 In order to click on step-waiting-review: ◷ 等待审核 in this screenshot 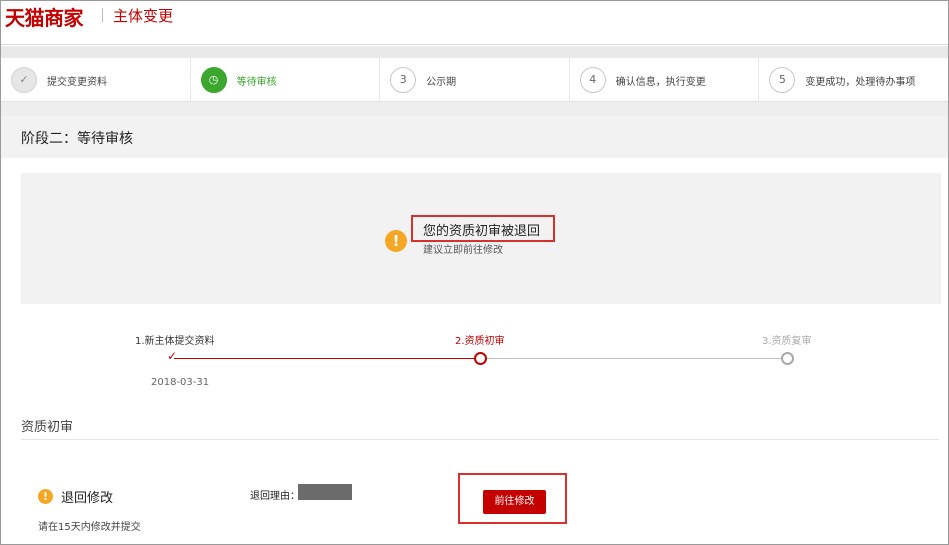, I will do `click(284, 79)`.